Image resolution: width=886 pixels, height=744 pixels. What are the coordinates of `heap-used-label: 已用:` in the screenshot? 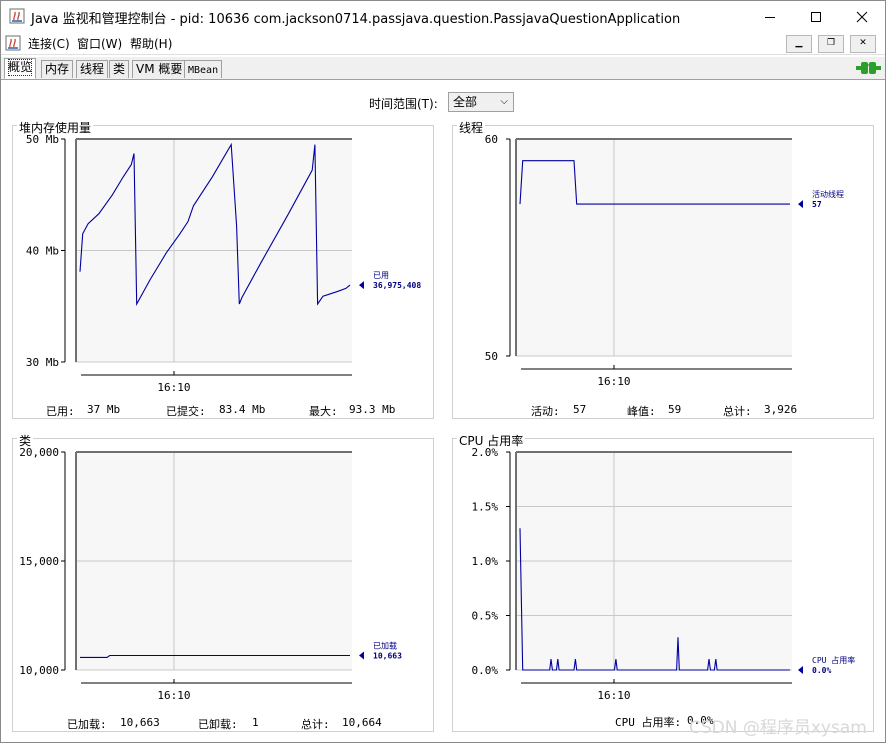 It's located at (60, 411).